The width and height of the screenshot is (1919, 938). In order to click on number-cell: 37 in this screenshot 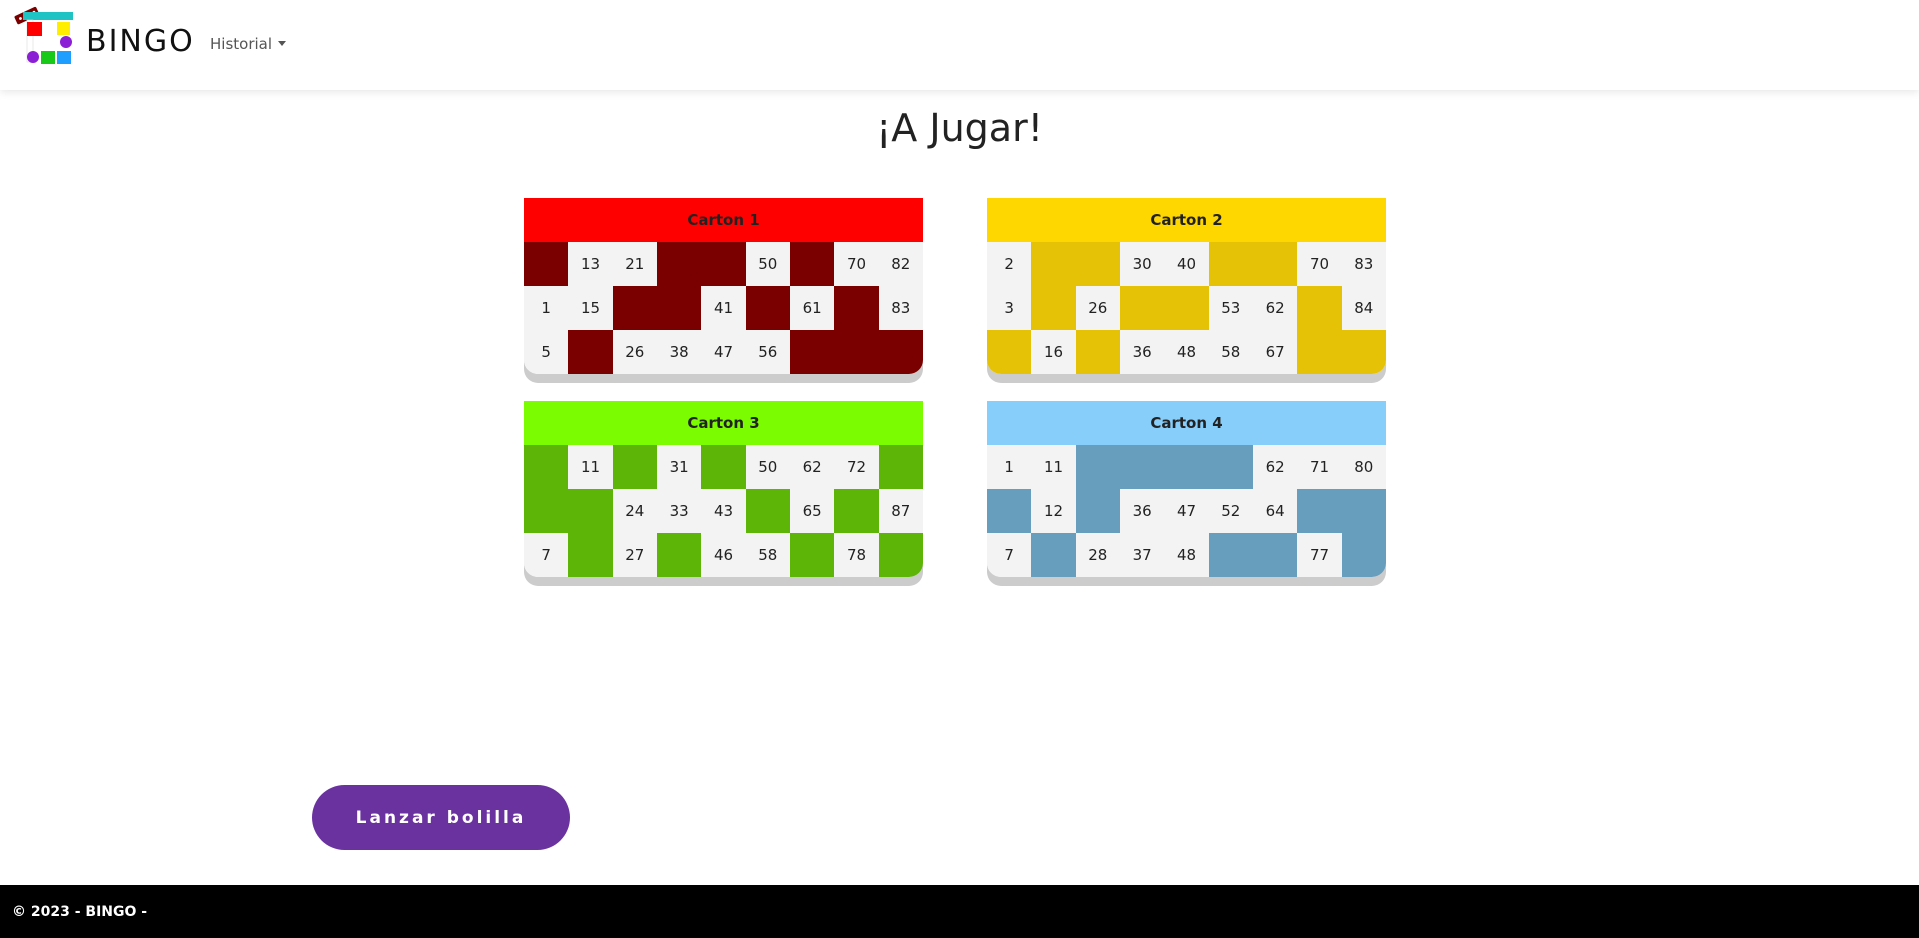, I will do `click(1142, 555)`.